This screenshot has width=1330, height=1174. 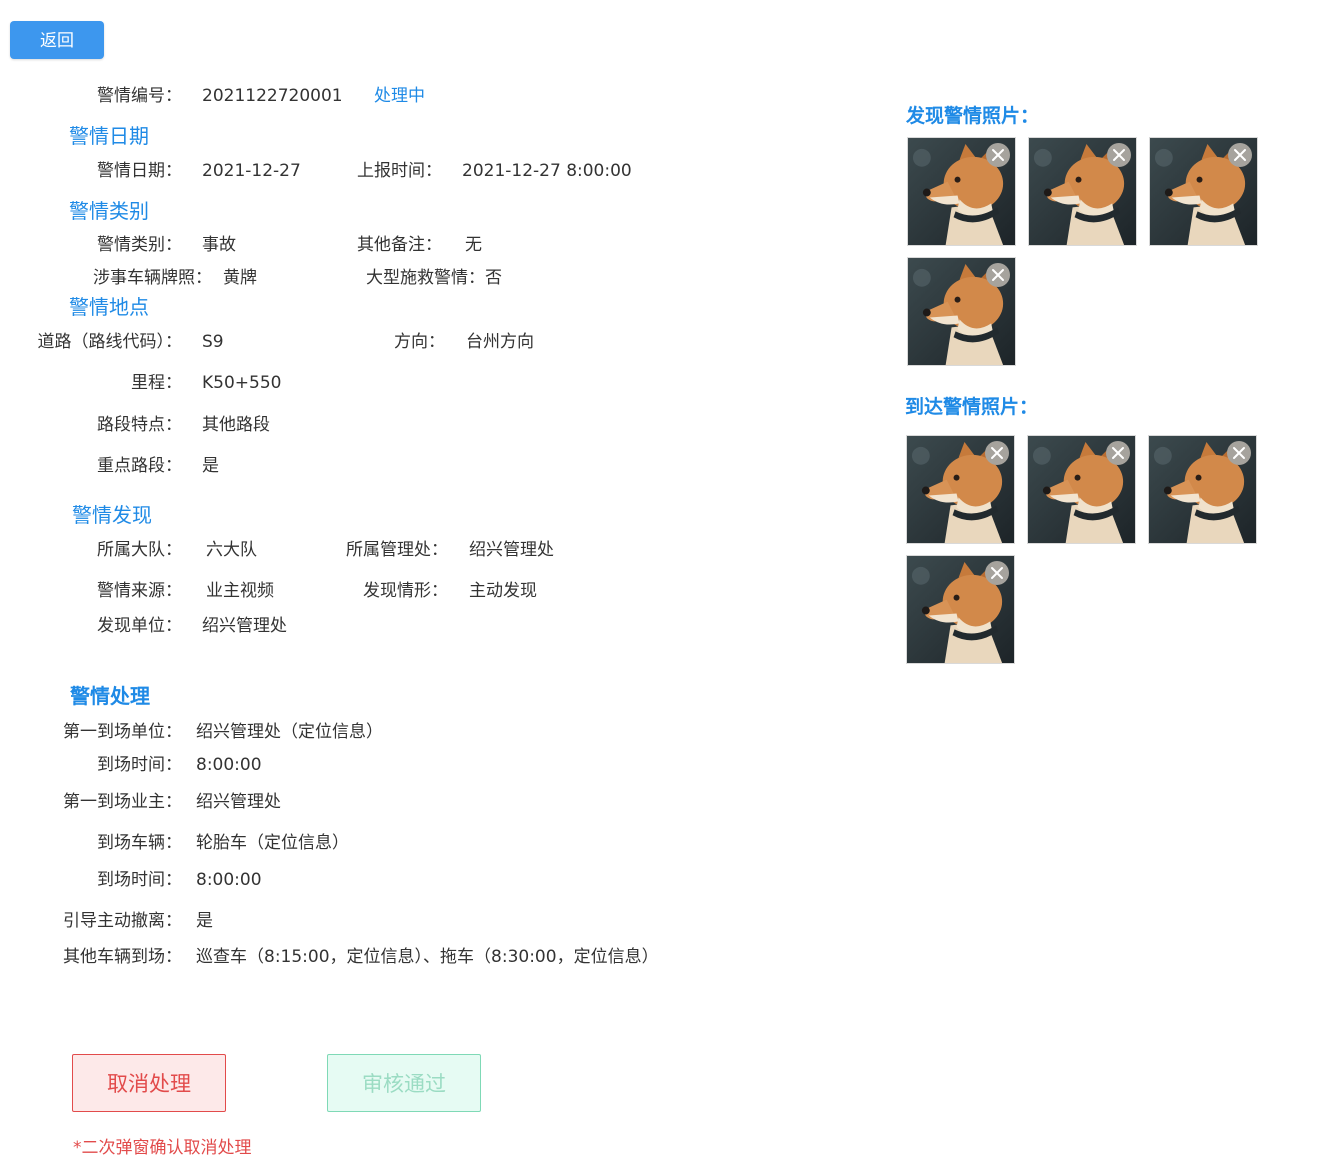 What do you see at coordinates (156, 383) in the screenshot?
I see `mileage-label: 里程：` at bounding box center [156, 383].